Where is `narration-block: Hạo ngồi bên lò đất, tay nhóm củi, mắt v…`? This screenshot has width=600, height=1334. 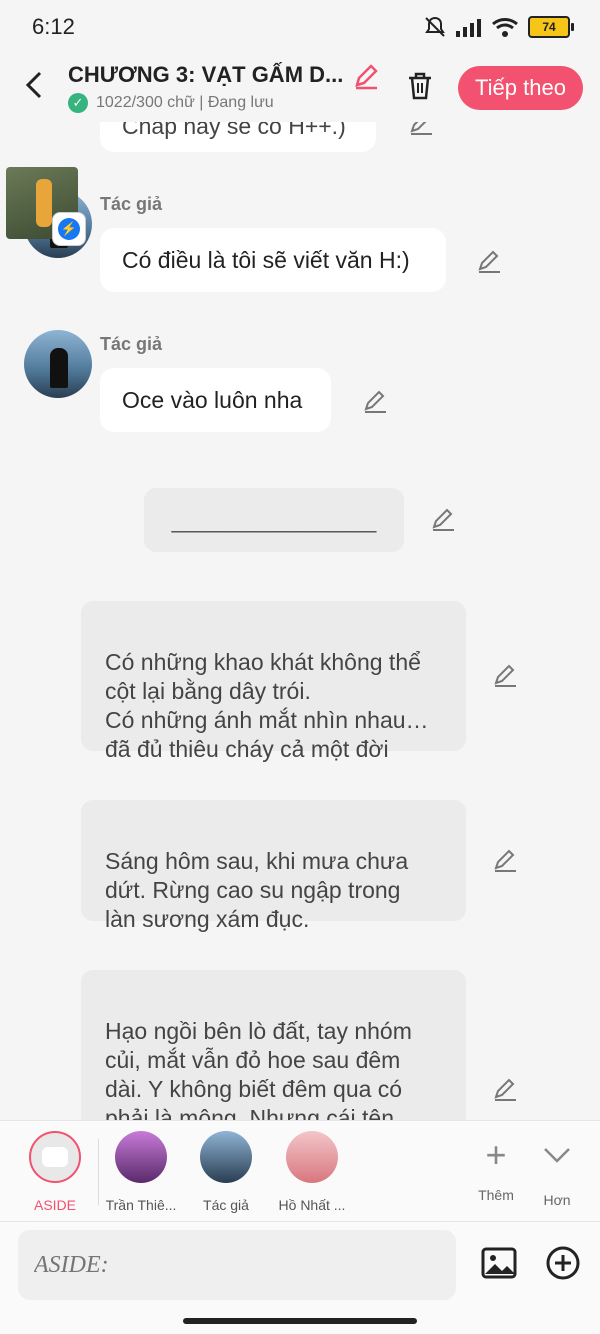 narration-block: Hạo ngồi bên lò đất, tay nhóm củi, mắt v… is located at coordinates (273, 1045).